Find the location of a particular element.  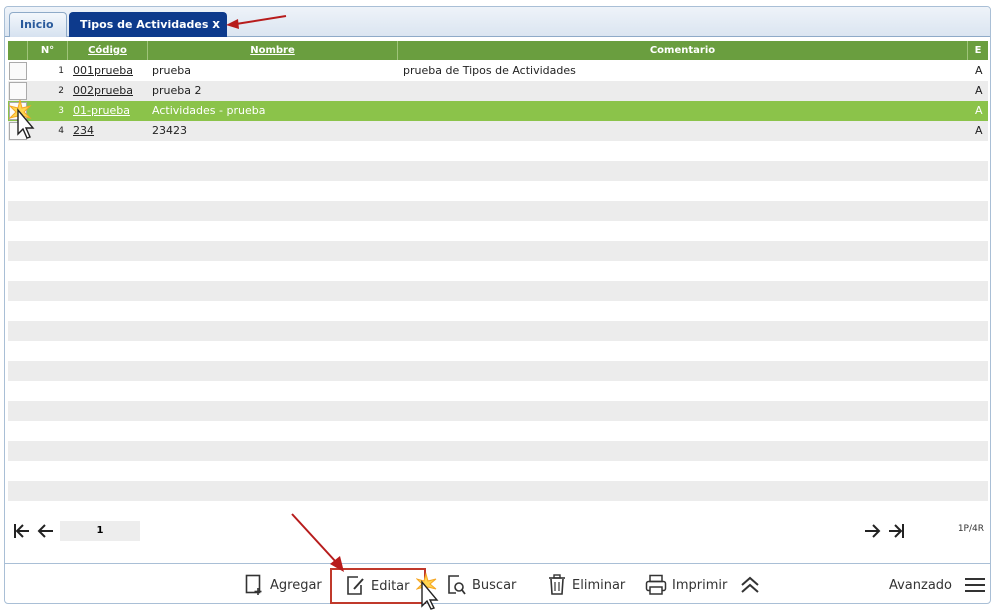

codigo-link: 234 is located at coordinates (83, 130).